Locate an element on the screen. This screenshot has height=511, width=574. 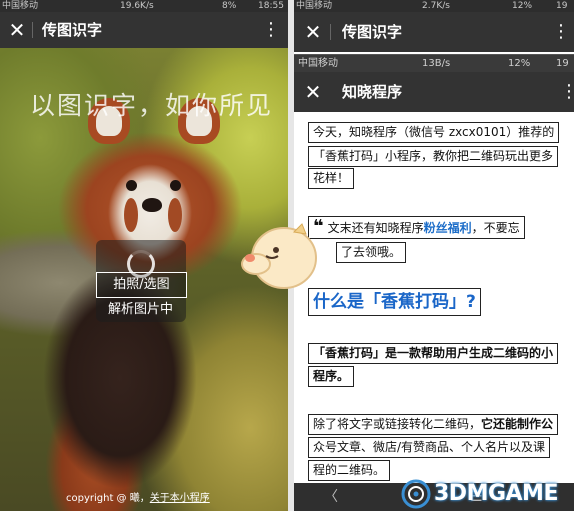
body-prefix: 除了将文字或链接转化二维码， is located at coordinates (397, 424).